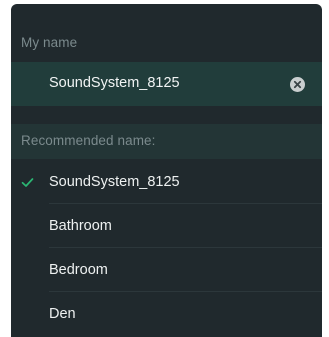  I want to click on clear-icon, so click(297, 84).